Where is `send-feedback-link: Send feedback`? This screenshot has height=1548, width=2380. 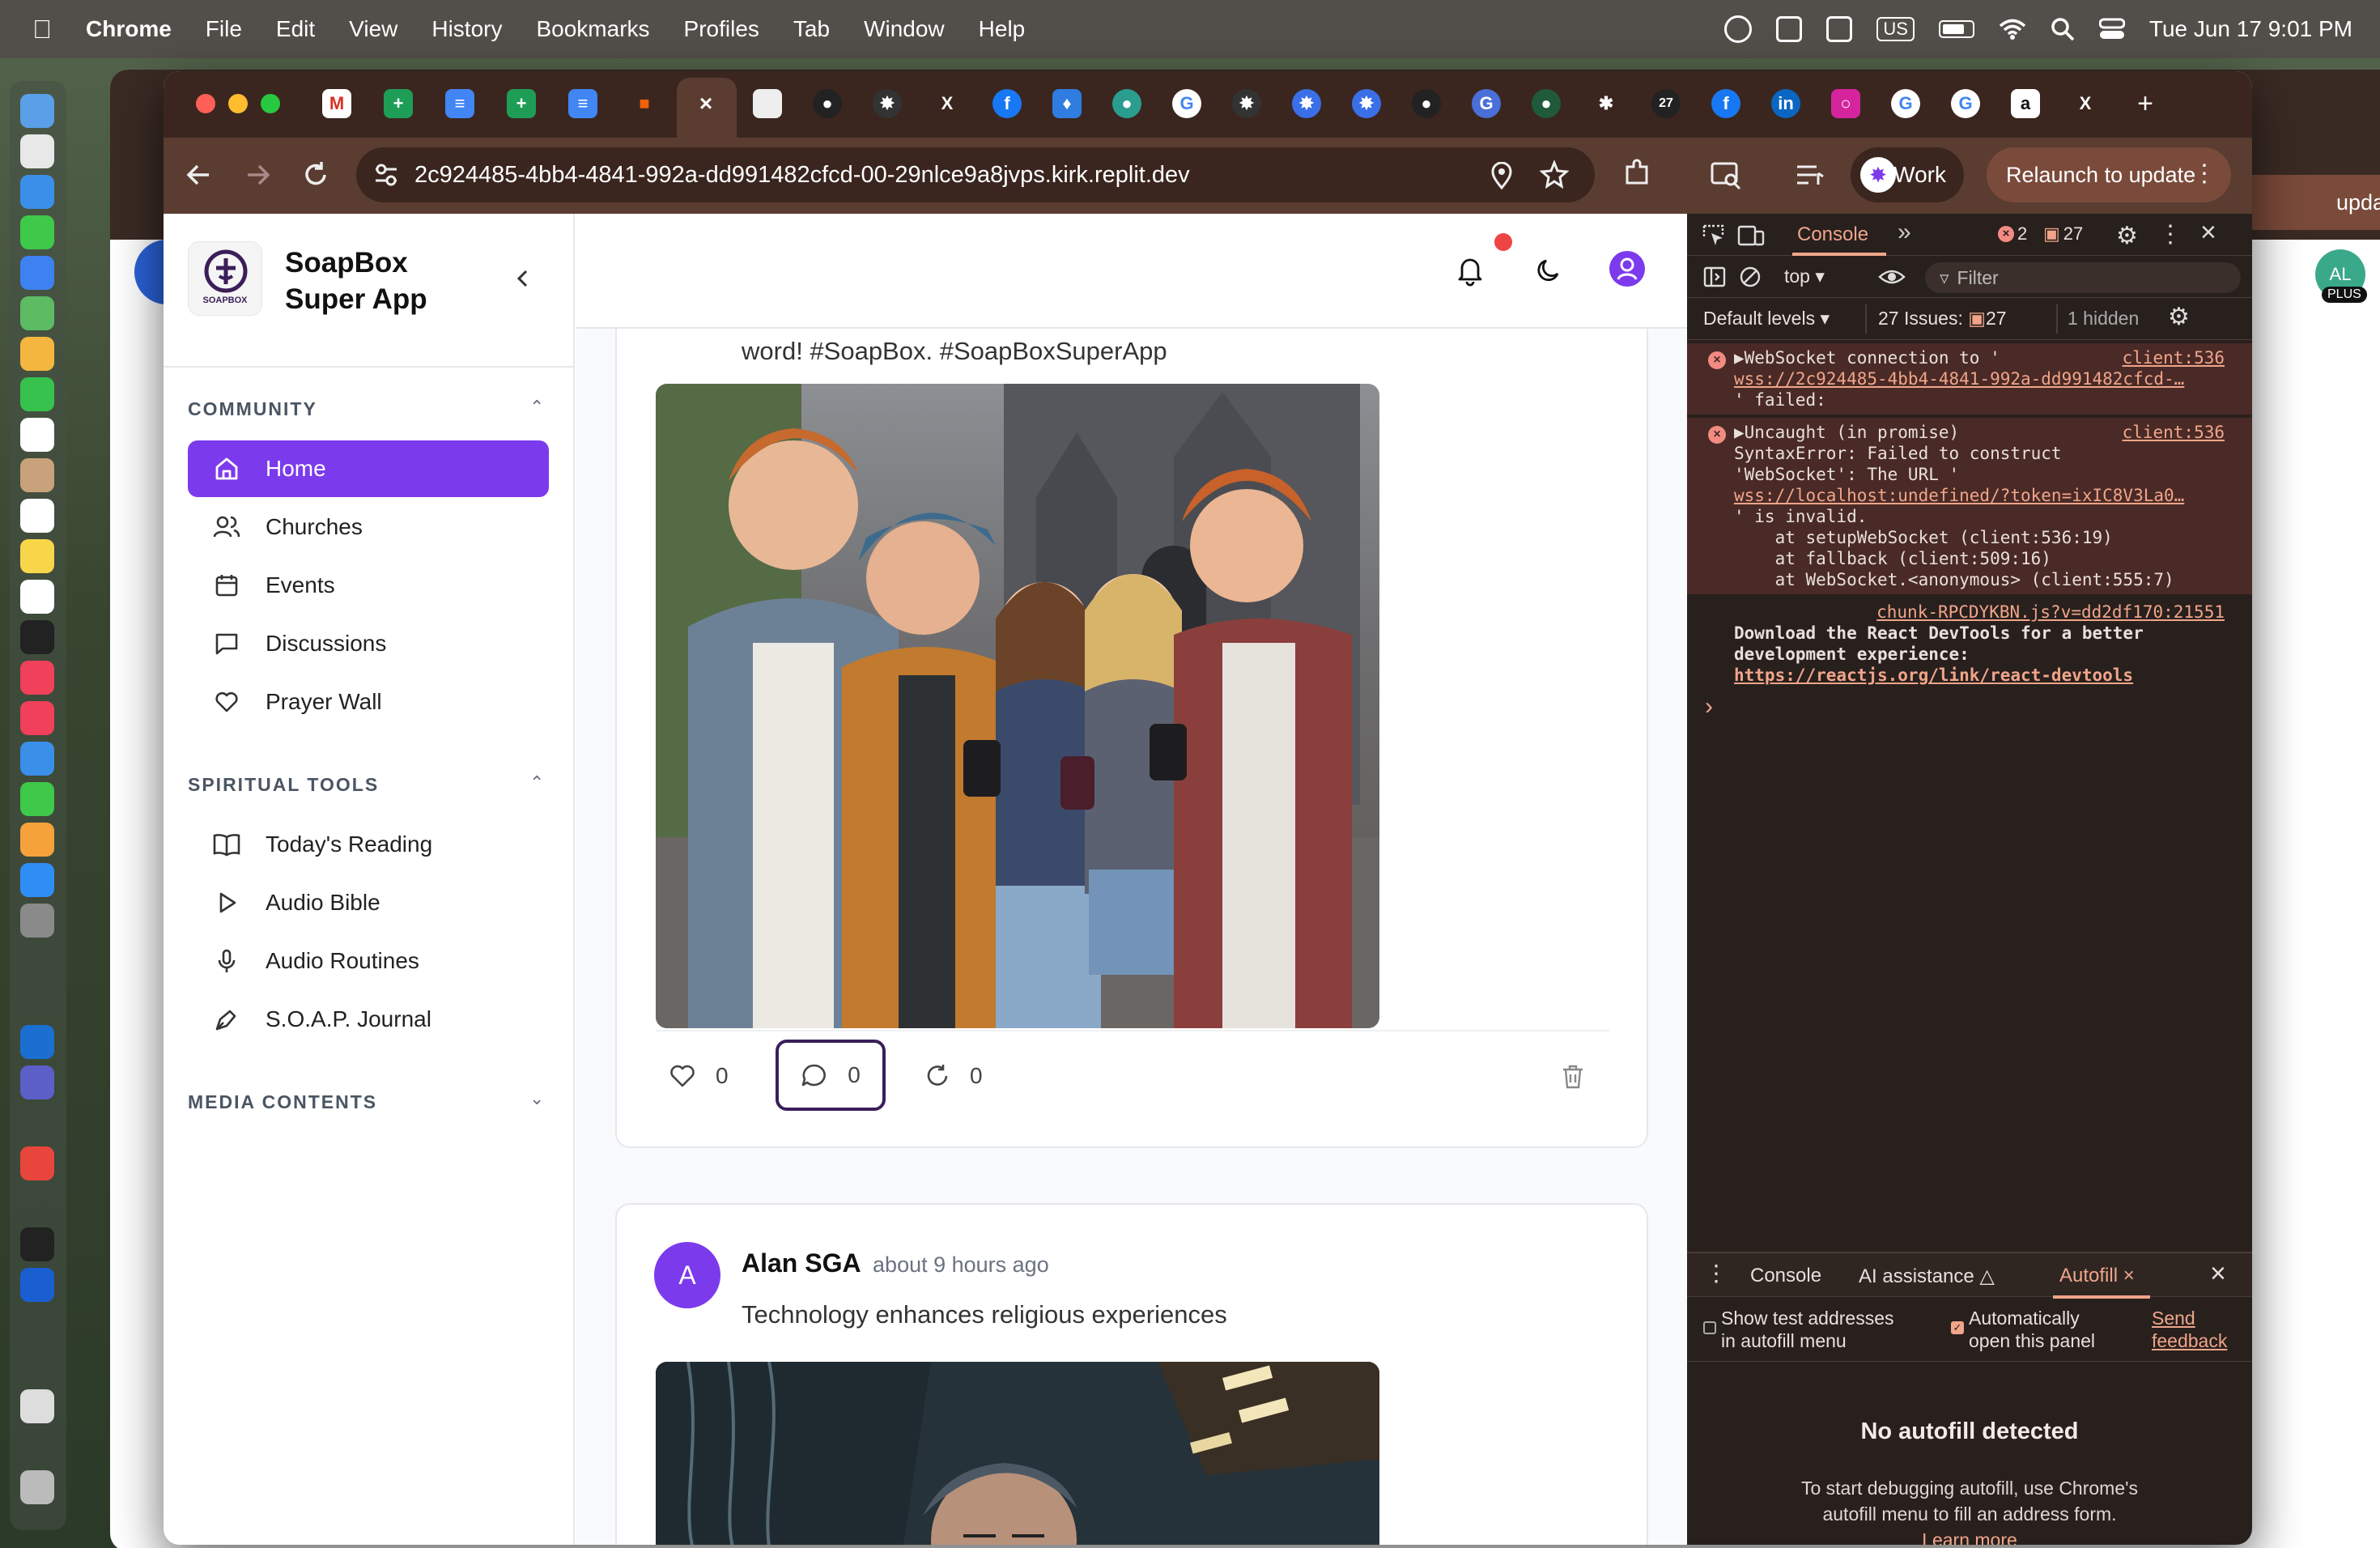 send-feedback-link: Send feedback is located at coordinates (2190, 1329).